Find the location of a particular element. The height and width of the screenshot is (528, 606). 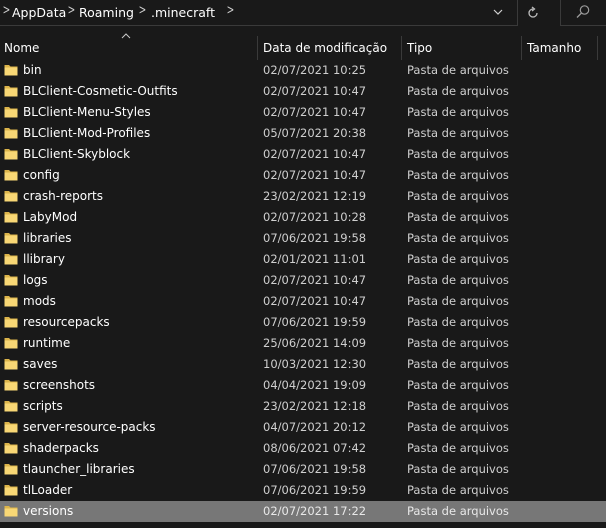

column-header-size: Tamanho is located at coordinates (554, 48).